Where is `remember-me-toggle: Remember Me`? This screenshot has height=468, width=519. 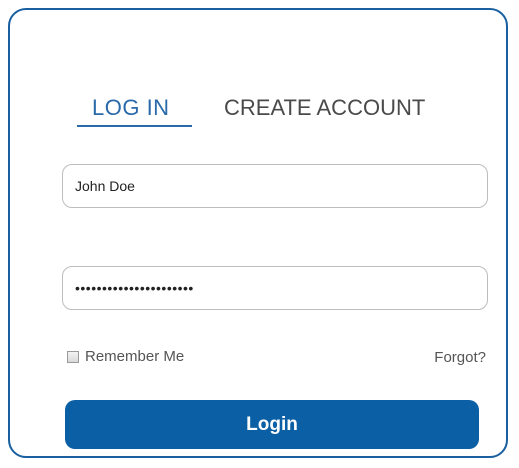
remember-me-toggle: Remember Me is located at coordinates (125, 356).